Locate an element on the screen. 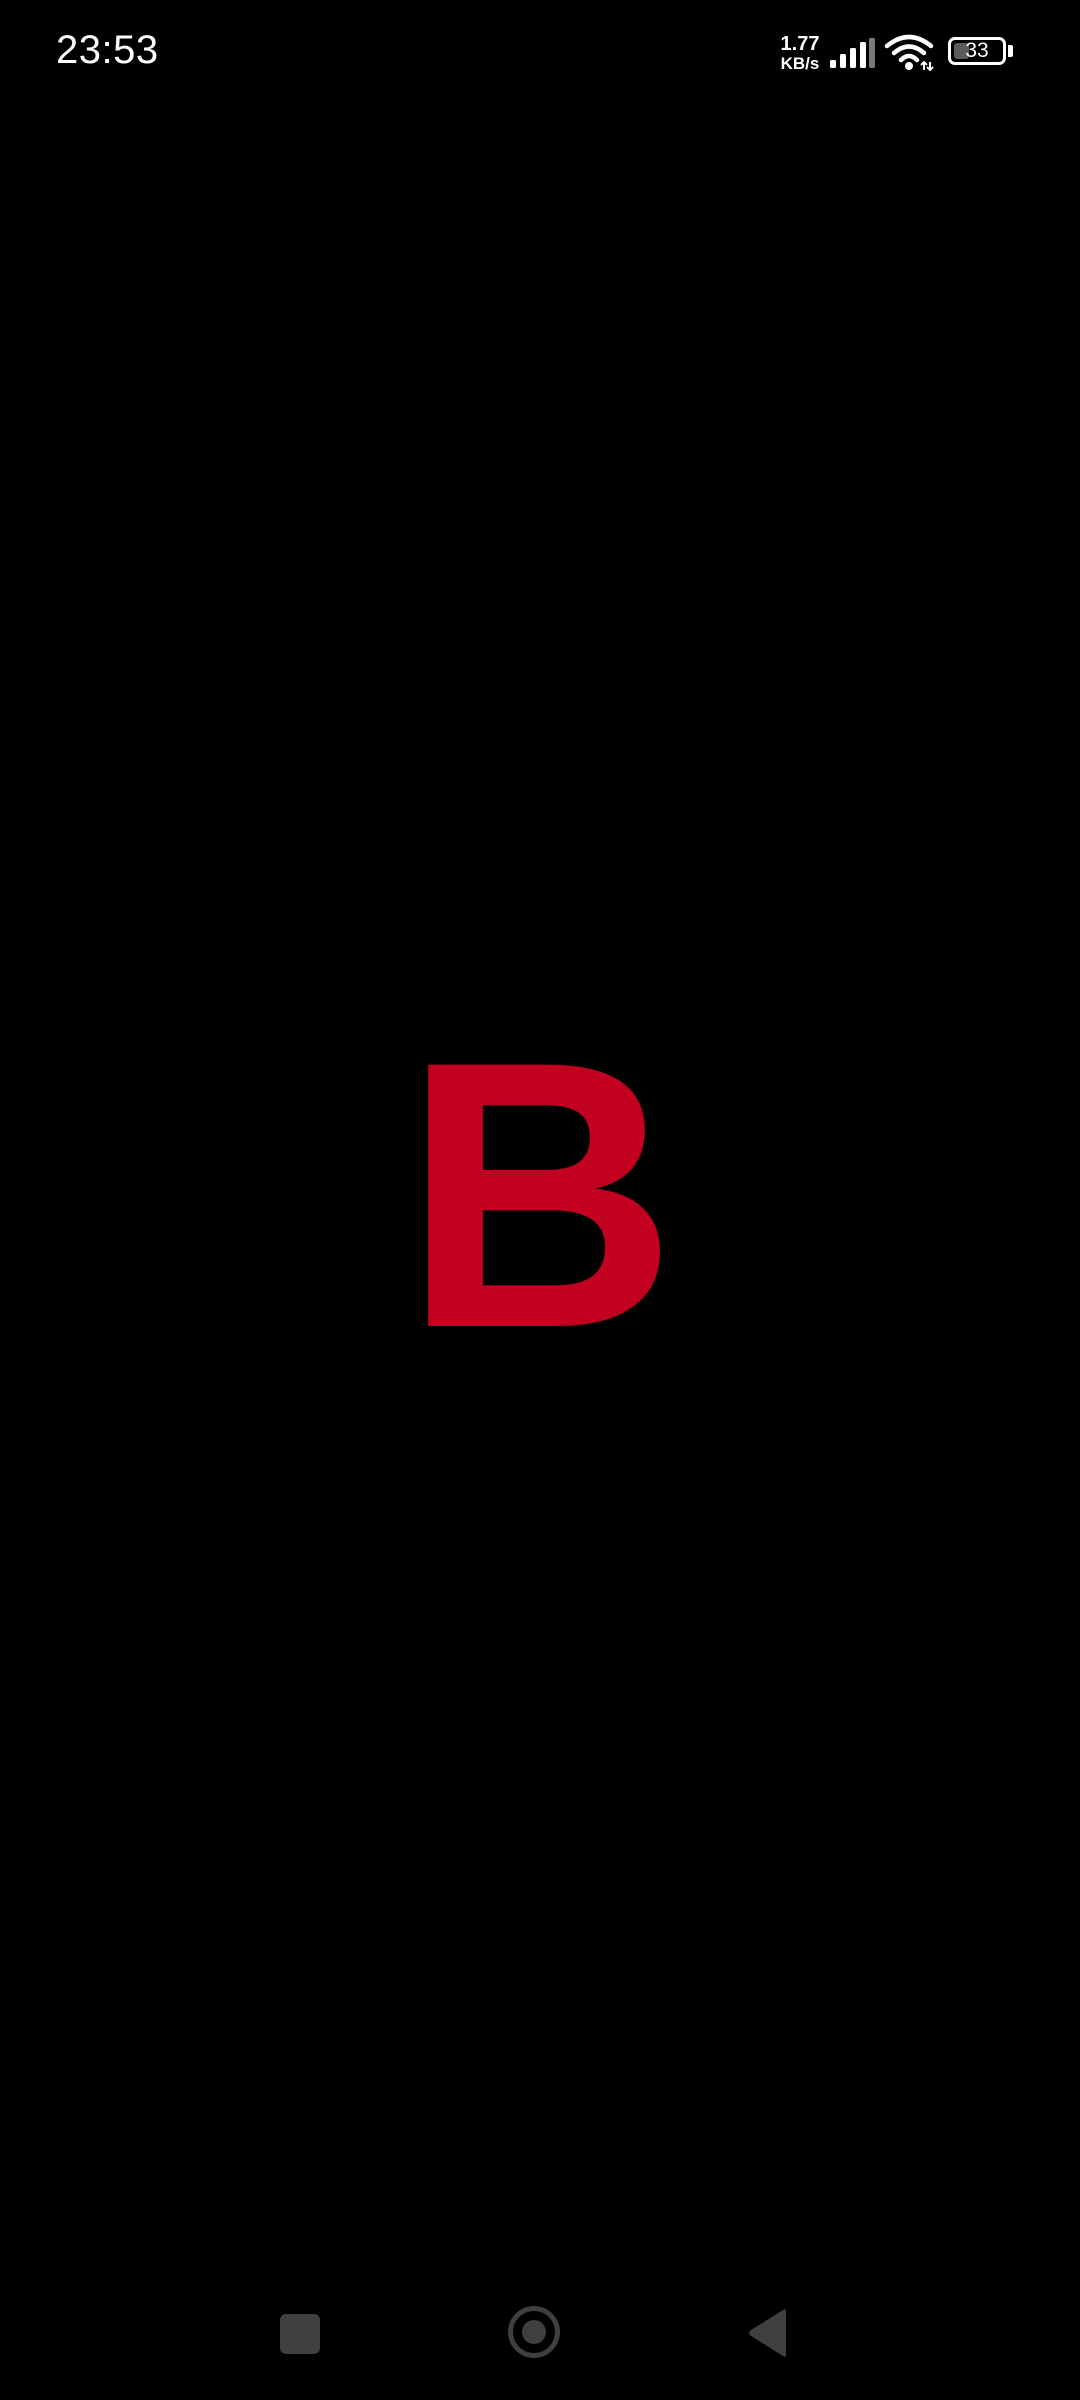 Image resolution: width=1080 pixels, height=2400 pixels. home-icon-dot is located at coordinates (534, 2332).